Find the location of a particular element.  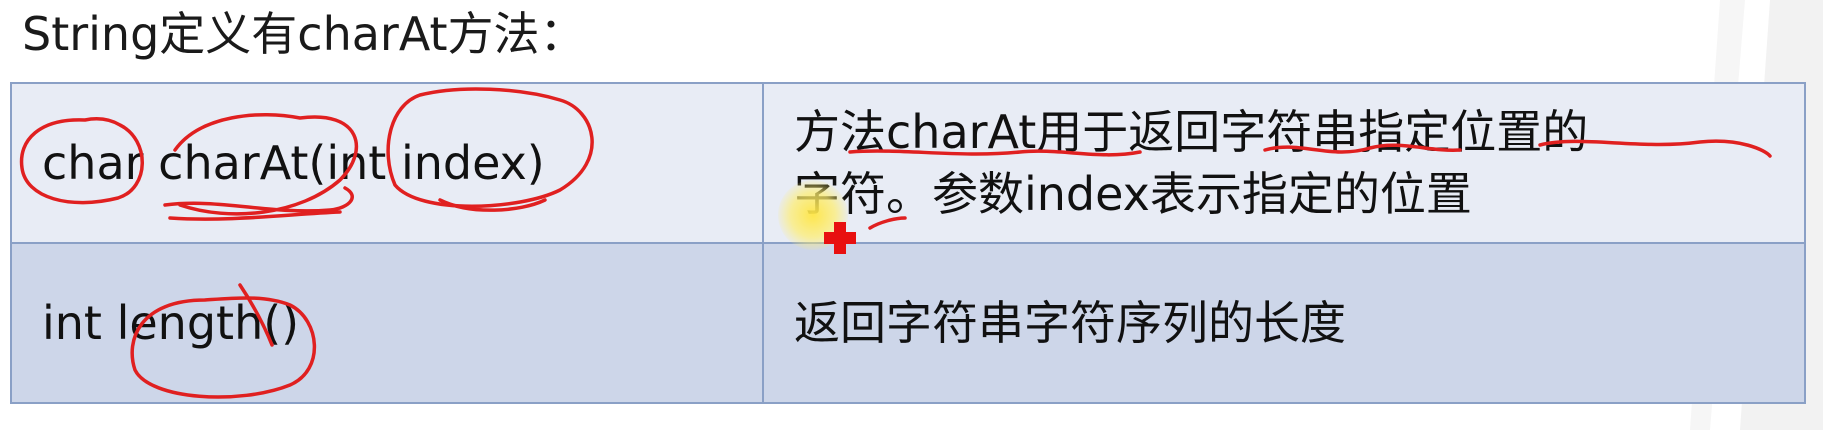

description-line: 方法charAt用于返回字符串指定位置的 is located at coordinates (1191, 132).